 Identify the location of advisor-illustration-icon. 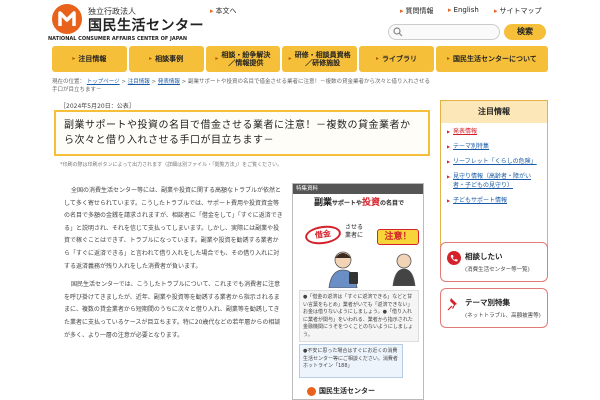
(404, 269).